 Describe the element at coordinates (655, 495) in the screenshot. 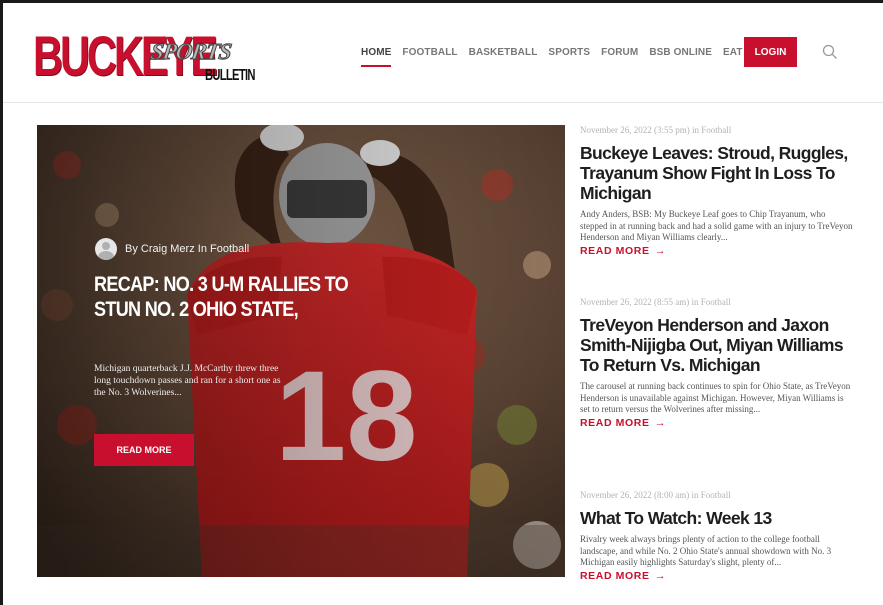

I see `article-meta: November 26, 2022 (8:00 am) in Football` at that location.